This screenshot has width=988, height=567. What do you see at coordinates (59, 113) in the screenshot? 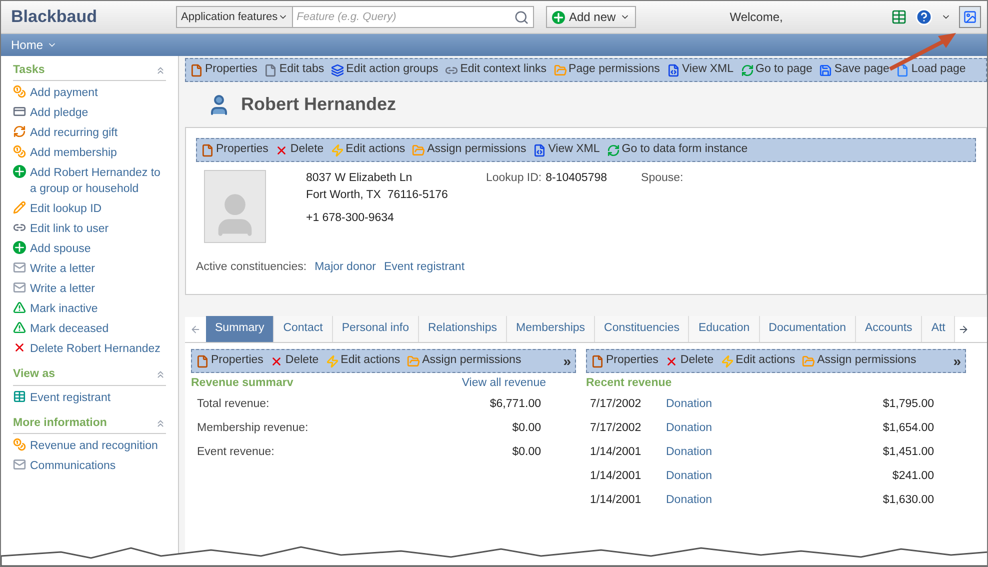
I see `sidebar-link: Add pledge` at bounding box center [59, 113].